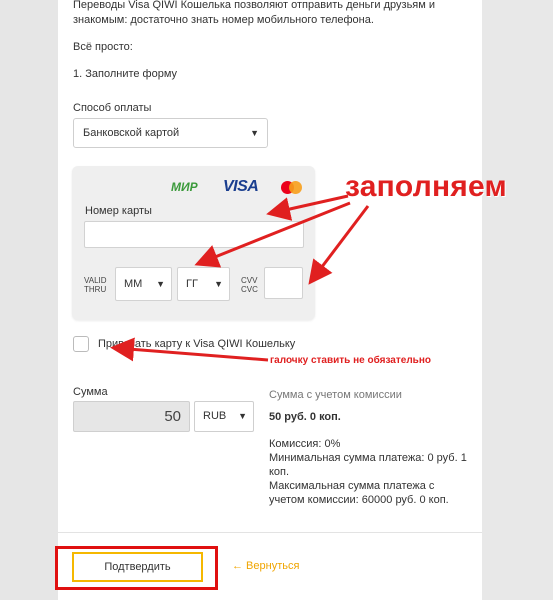 This screenshot has width=553, height=600. What do you see at coordinates (249, 289) in the screenshot?
I see `cvv-line-2: CVC` at bounding box center [249, 289].